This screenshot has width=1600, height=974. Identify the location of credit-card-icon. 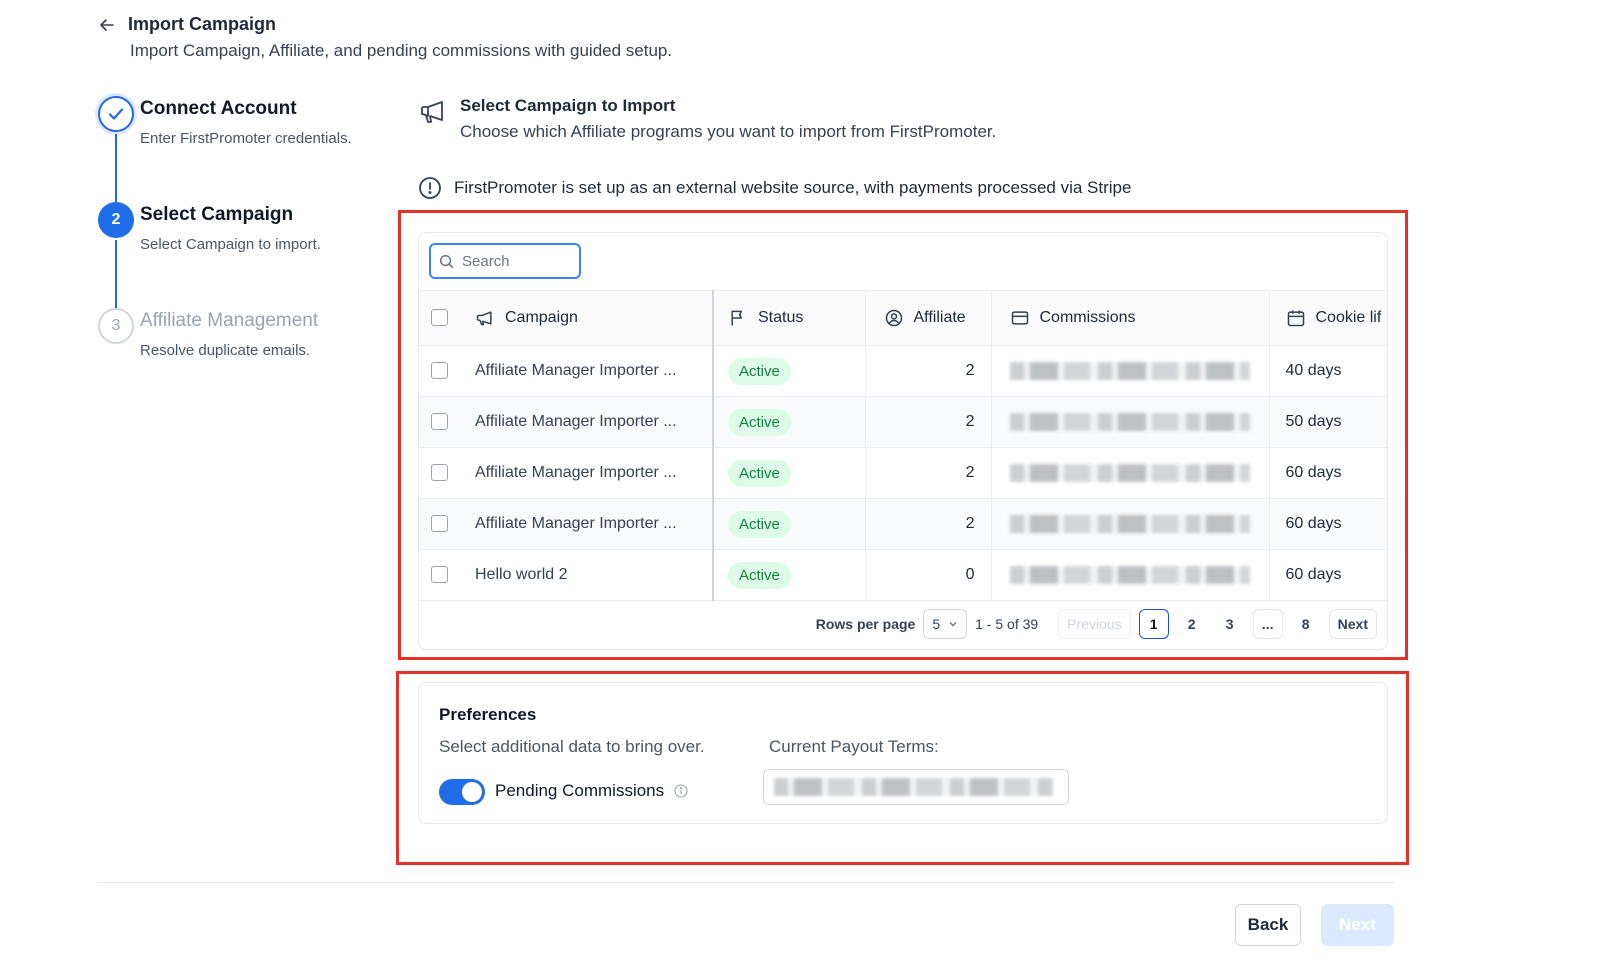
(1019, 318).